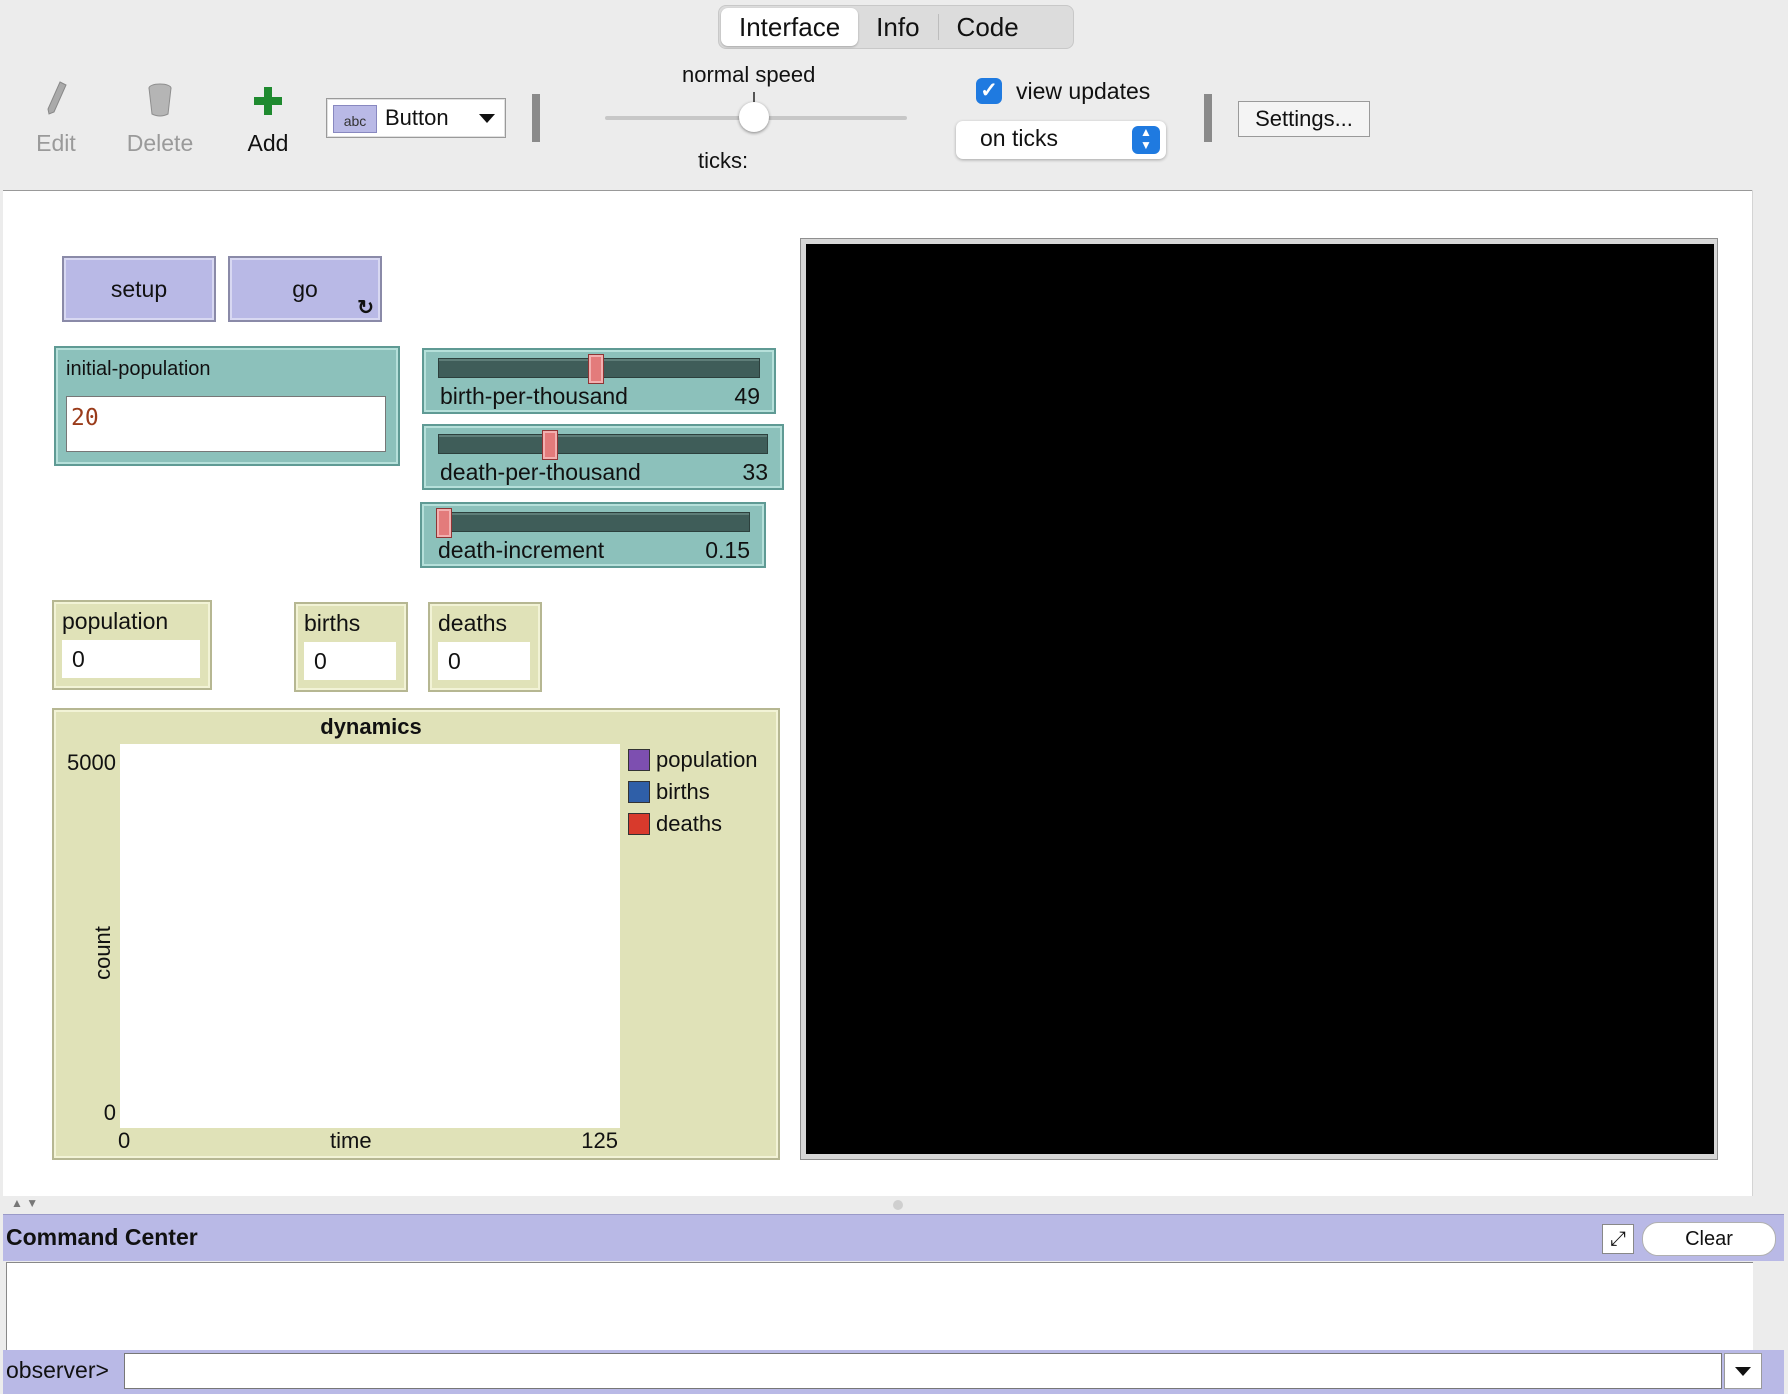  Describe the element at coordinates (1083, 91) in the screenshot. I see `view-updates-label: view updates` at that location.